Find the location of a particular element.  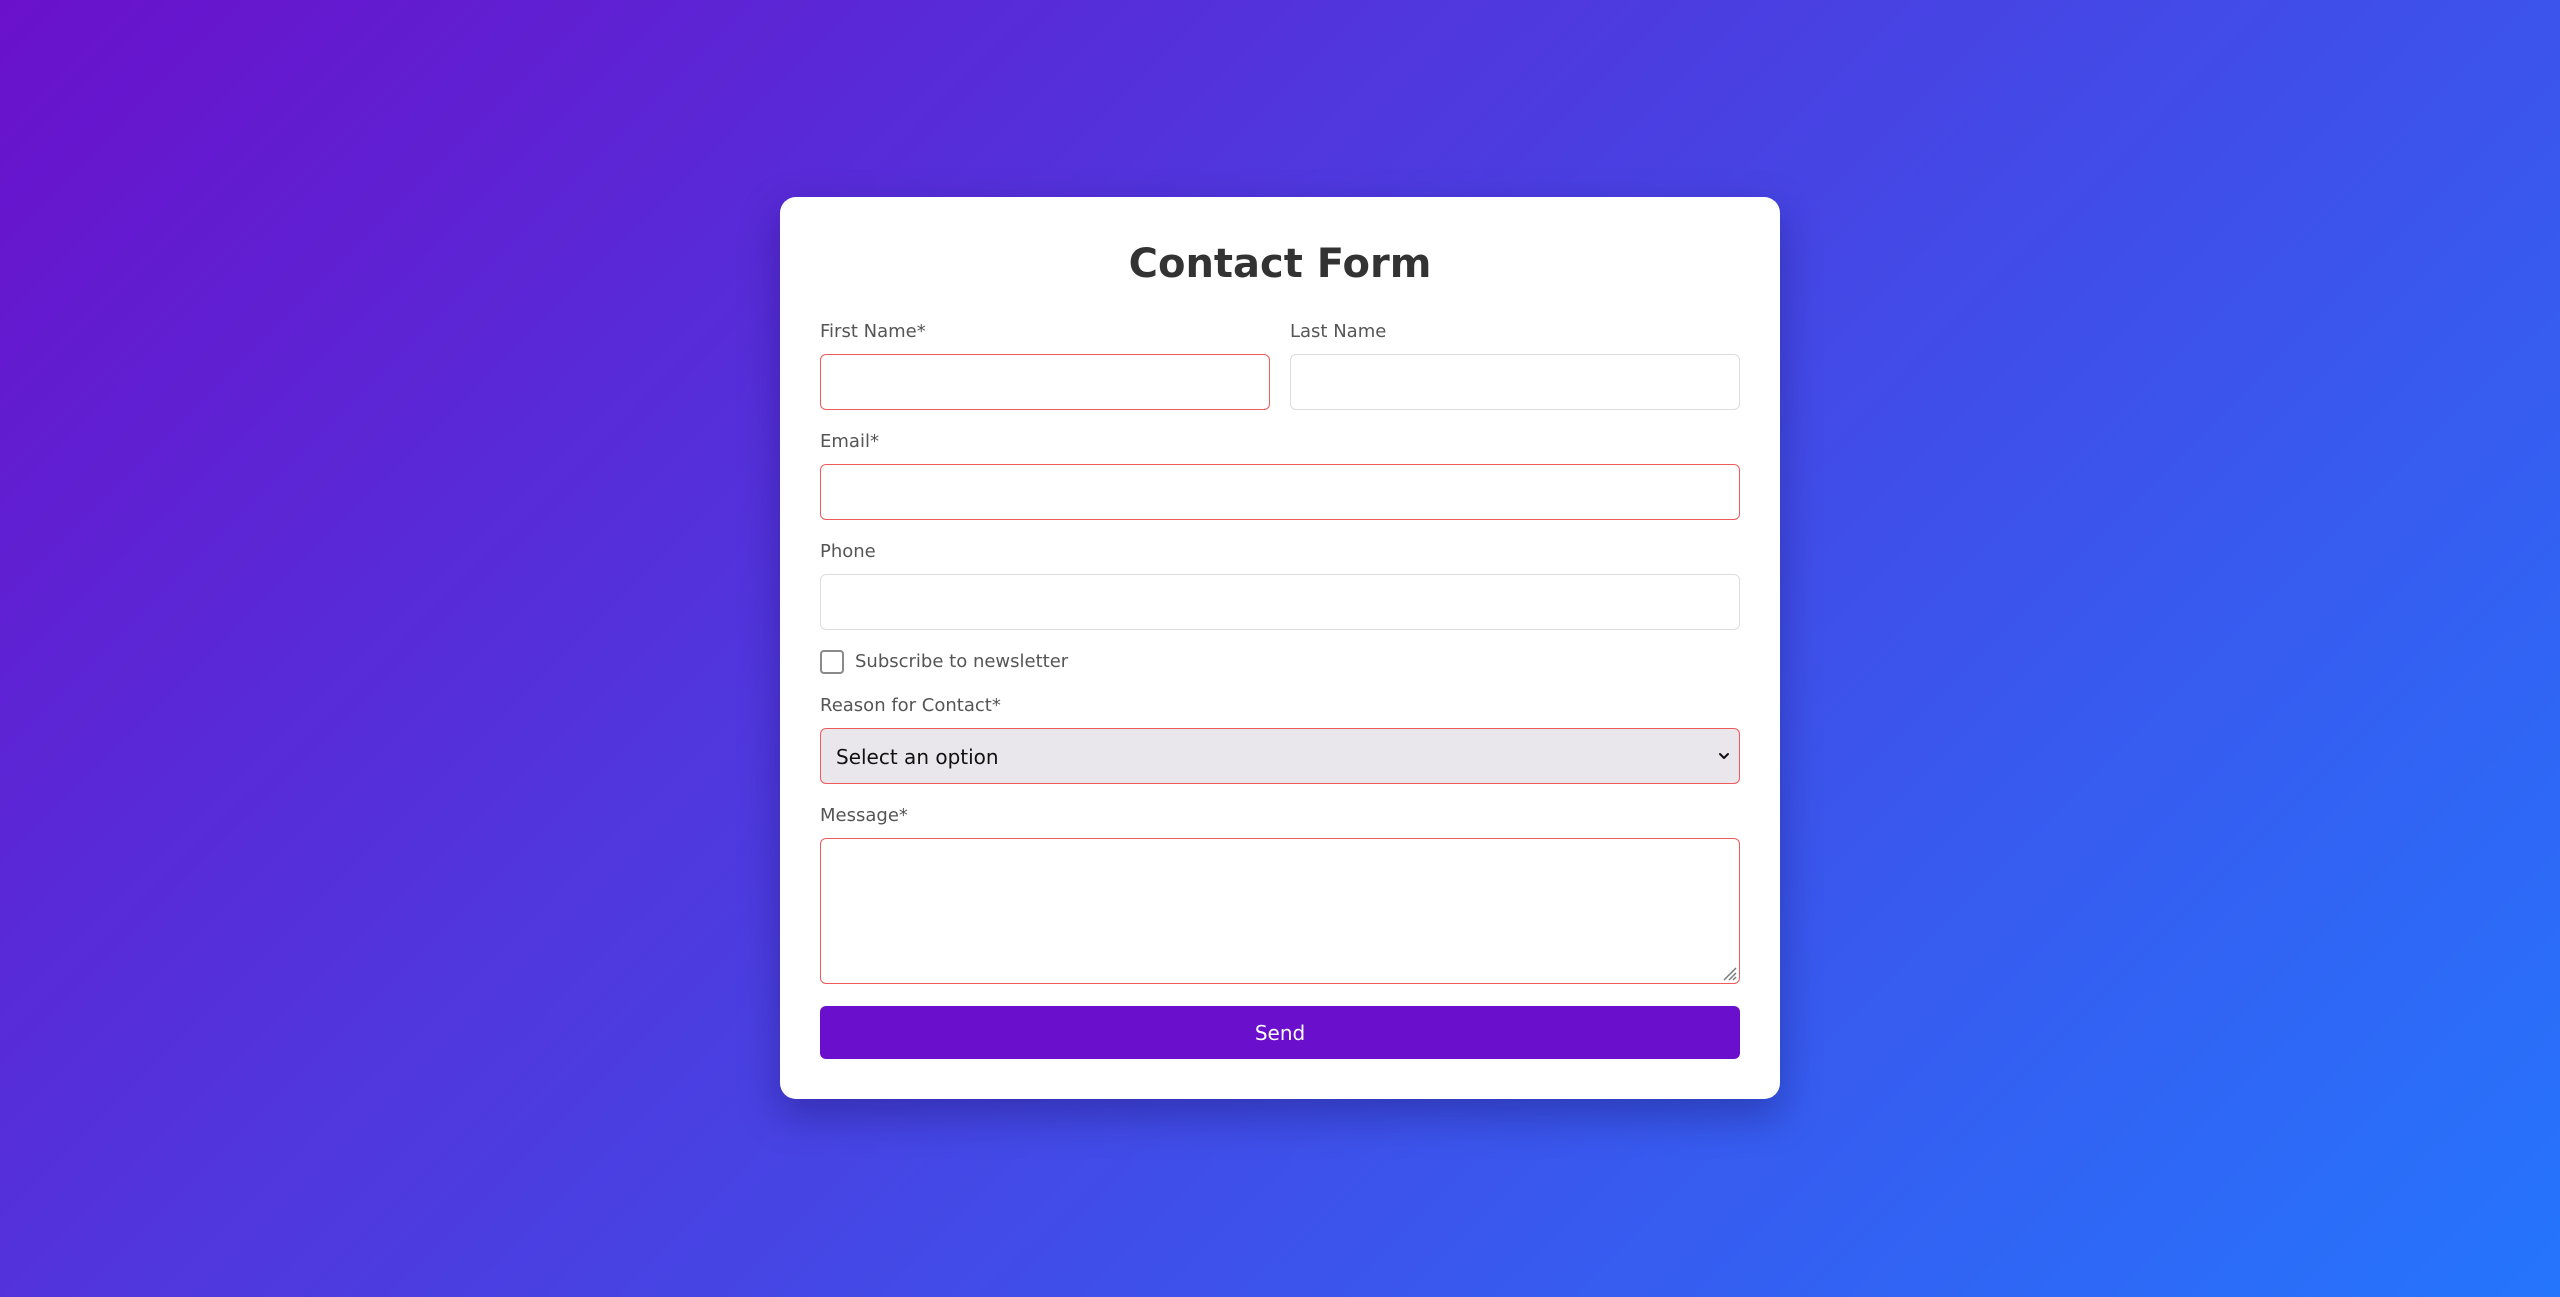

send-button: Send is located at coordinates (1280, 1032).